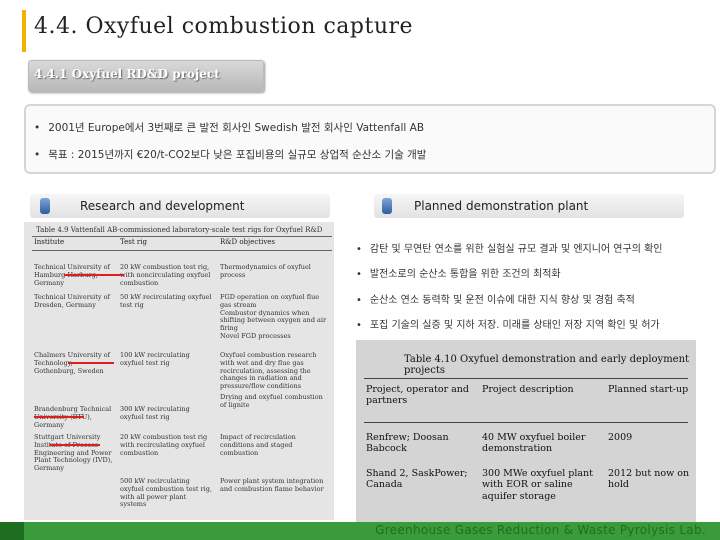  I want to click on demo-bullet-3: • 순산소 연소 동력학 및 운전 이슈에 대한 지식 향상 및 경험 축적, so click(495, 300).